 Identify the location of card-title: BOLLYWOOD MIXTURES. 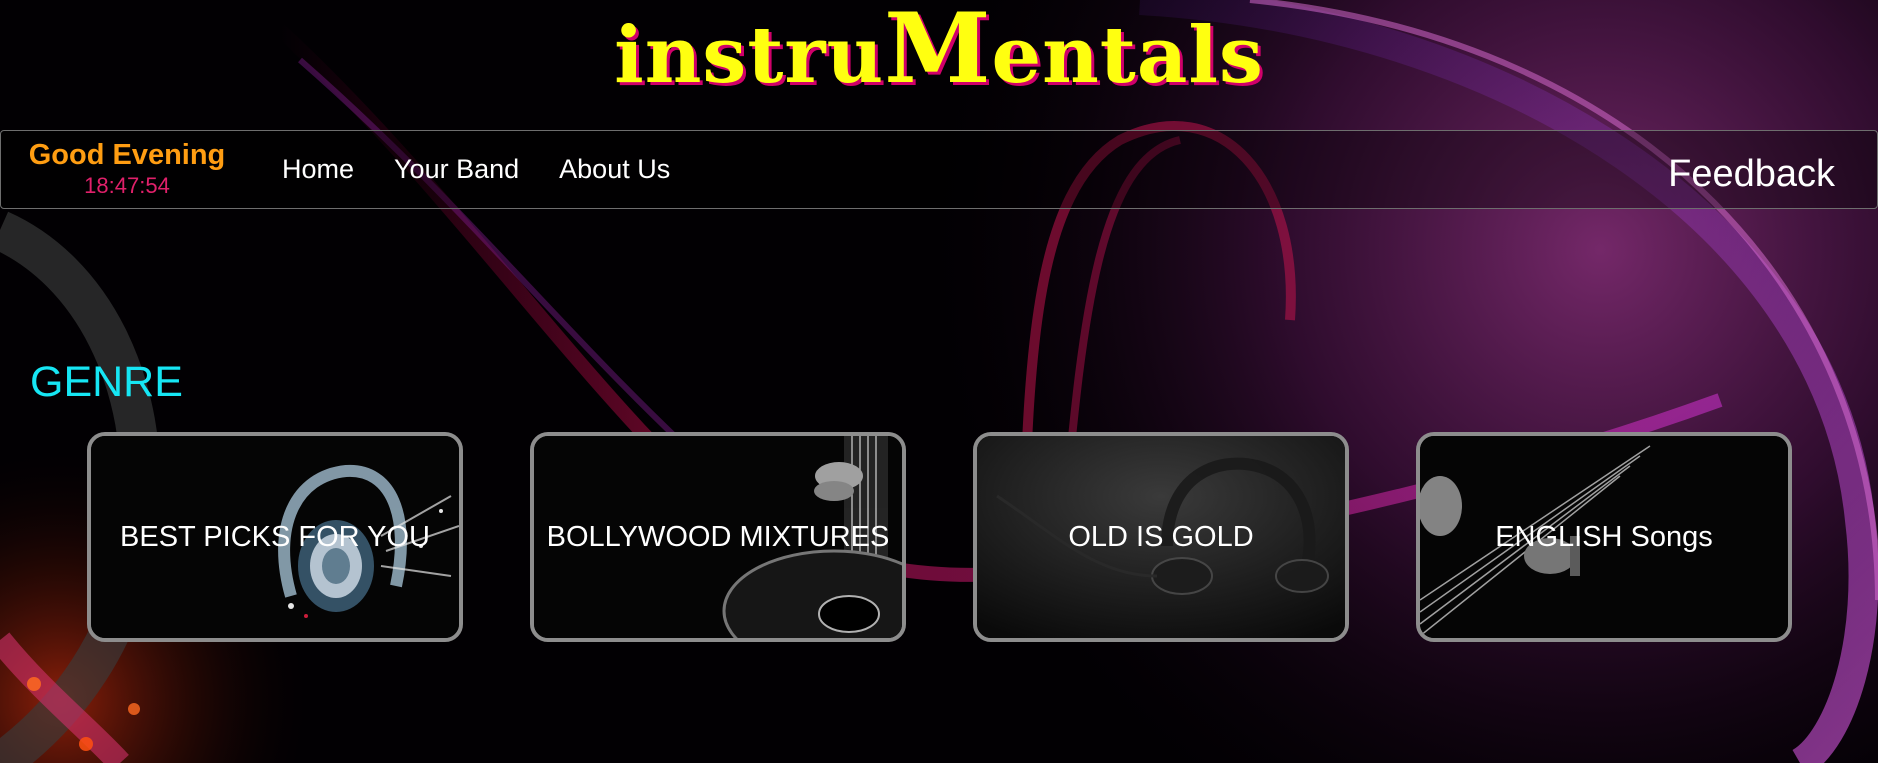
(718, 537).